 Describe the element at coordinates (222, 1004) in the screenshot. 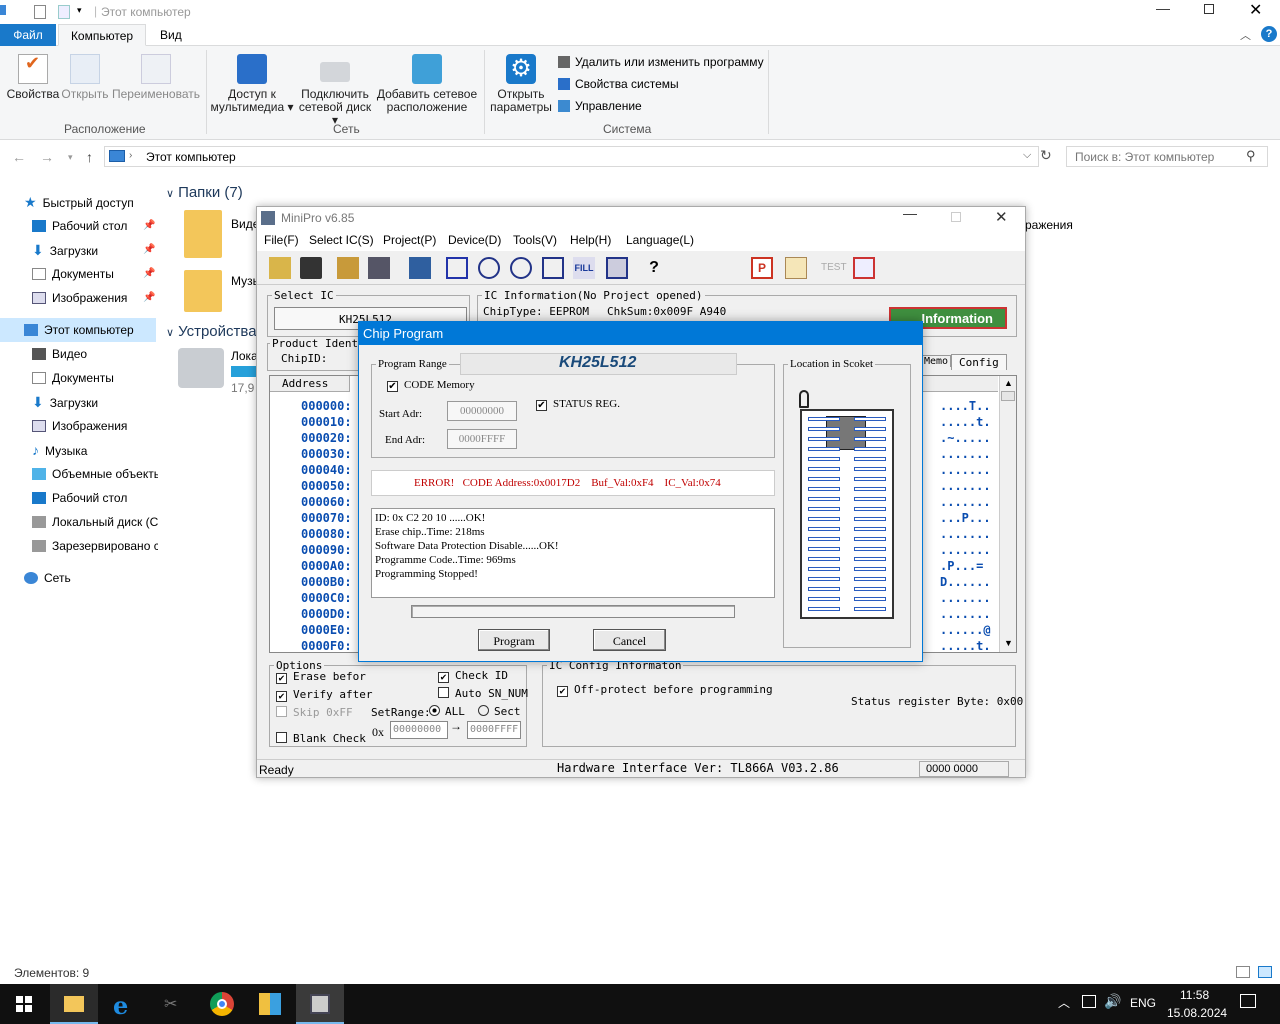

I see `chrome-icon` at that location.